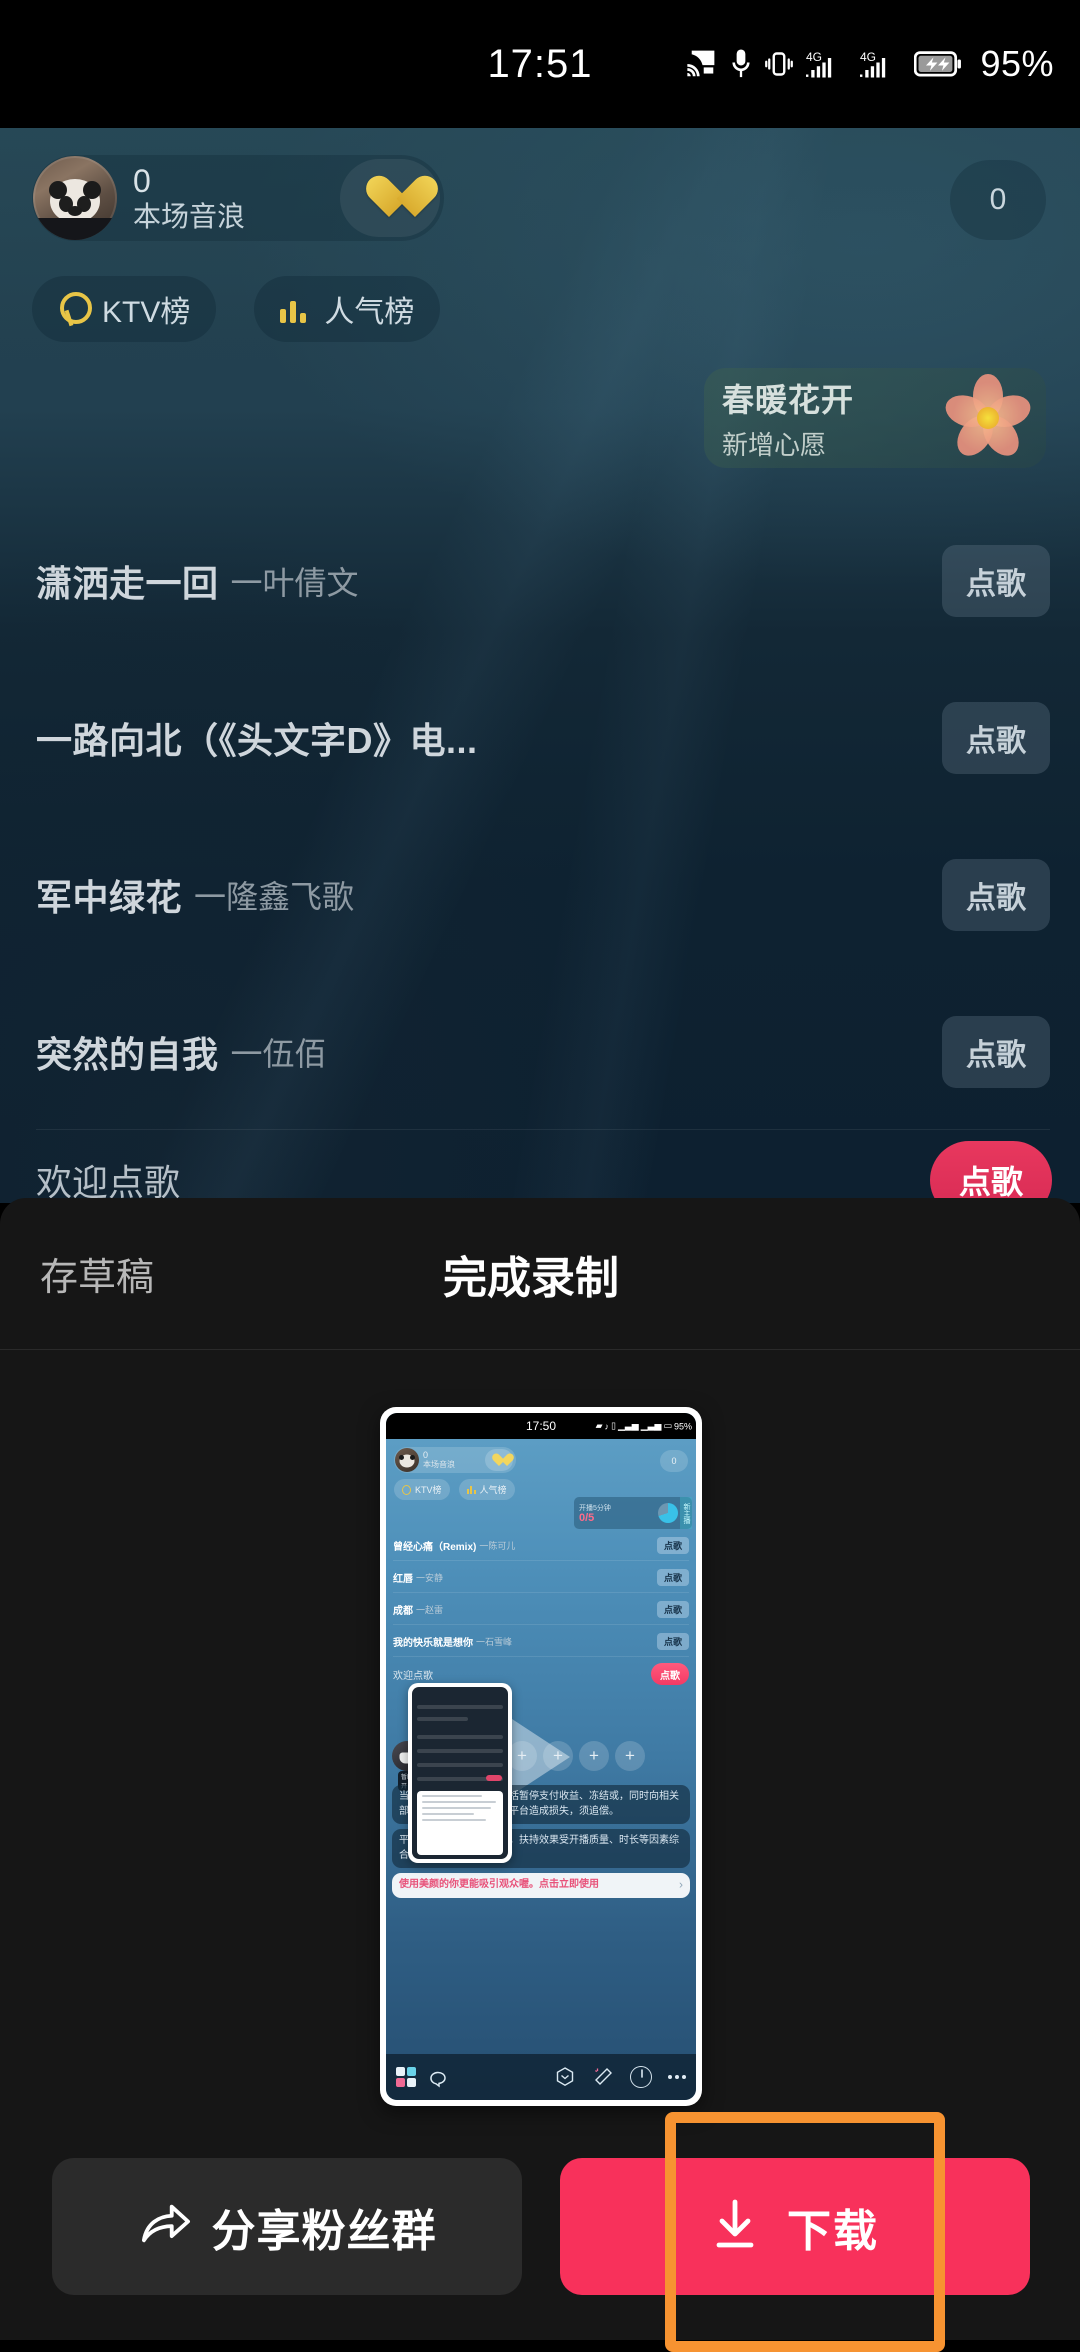 The width and height of the screenshot is (1080, 2352). What do you see at coordinates (1017, 63) in the screenshot?
I see `battery-percent: 95%` at bounding box center [1017, 63].